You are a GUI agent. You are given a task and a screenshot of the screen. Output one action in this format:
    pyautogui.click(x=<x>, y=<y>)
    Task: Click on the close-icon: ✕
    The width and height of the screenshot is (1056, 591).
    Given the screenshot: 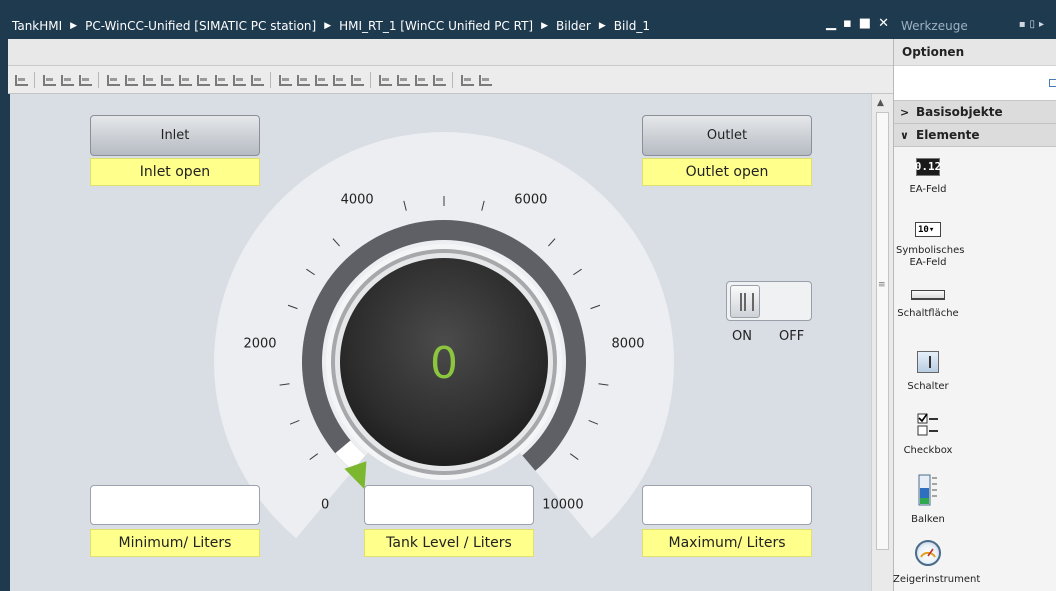 What is the action you would take?
    pyautogui.click(x=883, y=23)
    